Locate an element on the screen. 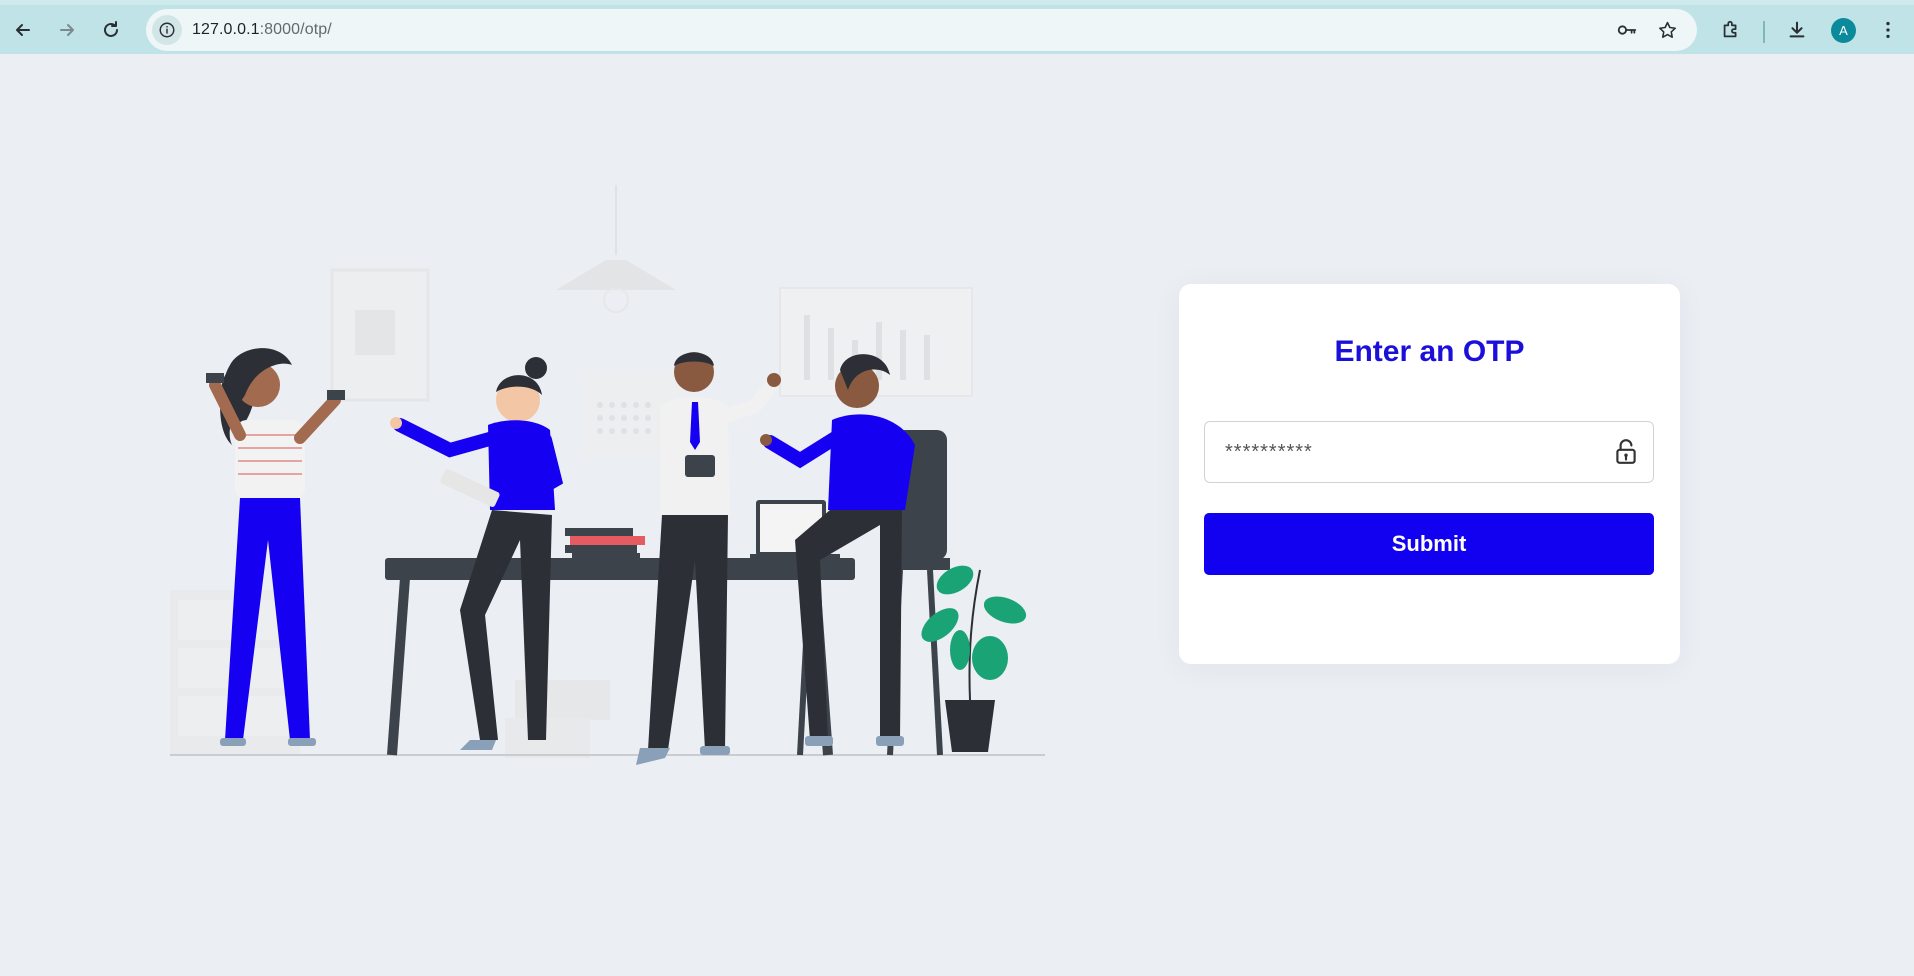  password-key-icon is located at coordinates (1627, 30).